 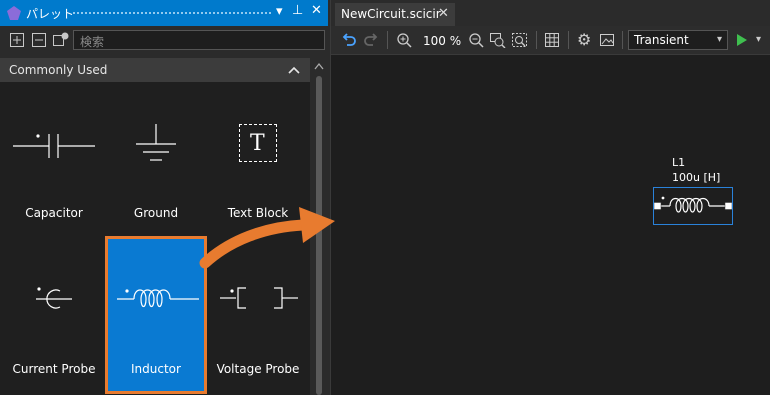 What do you see at coordinates (14, 13) in the screenshot?
I see `palette-app-icon` at bounding box center [14, 13].